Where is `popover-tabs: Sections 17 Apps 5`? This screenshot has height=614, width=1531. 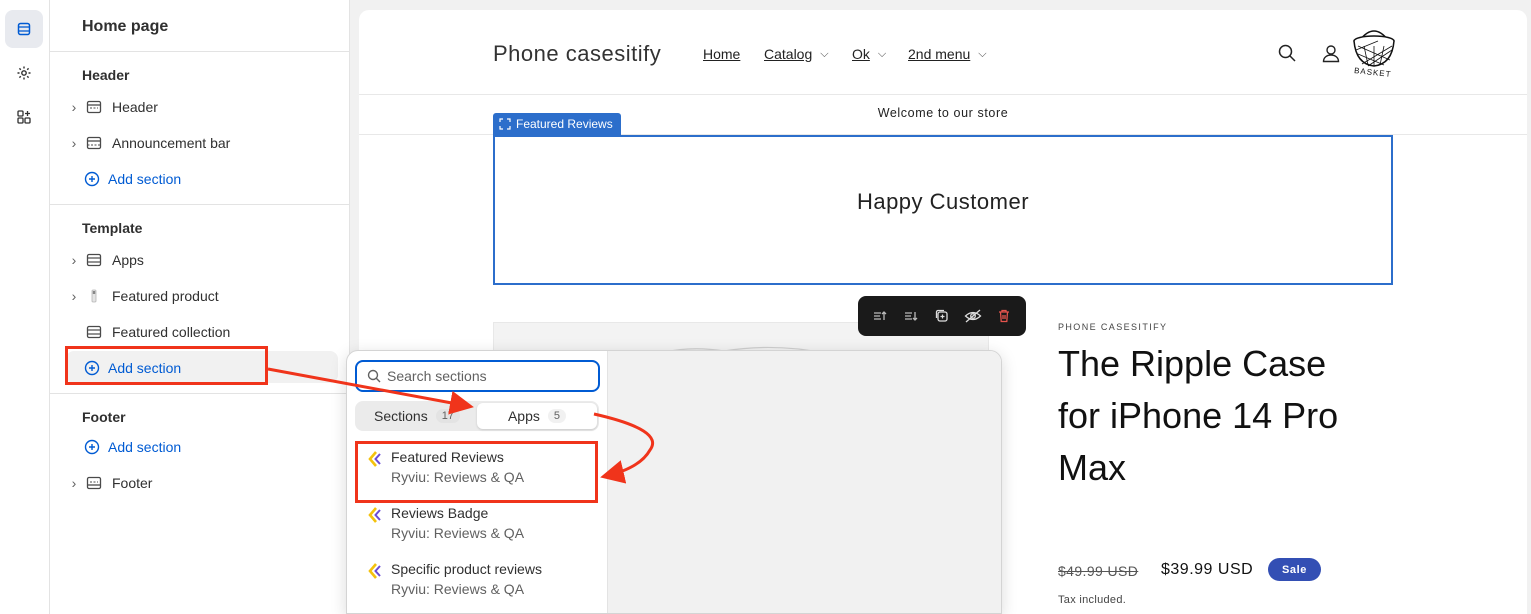
popover-tabs: Sections 17 Apps 5 is located at coordinates (477, 416).